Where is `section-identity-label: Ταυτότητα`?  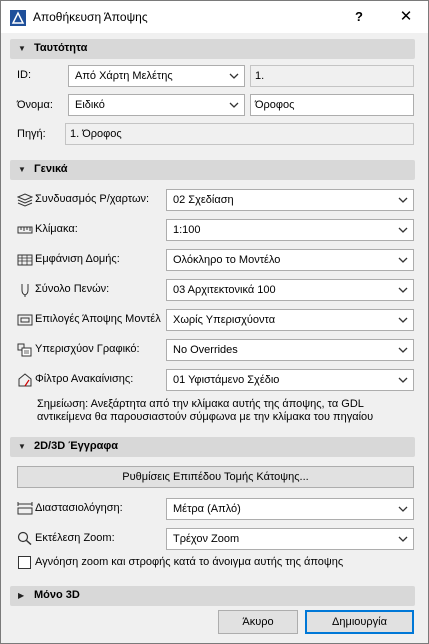 section-identity-label: Ταυτότητα is located at coordinates (61, 48).